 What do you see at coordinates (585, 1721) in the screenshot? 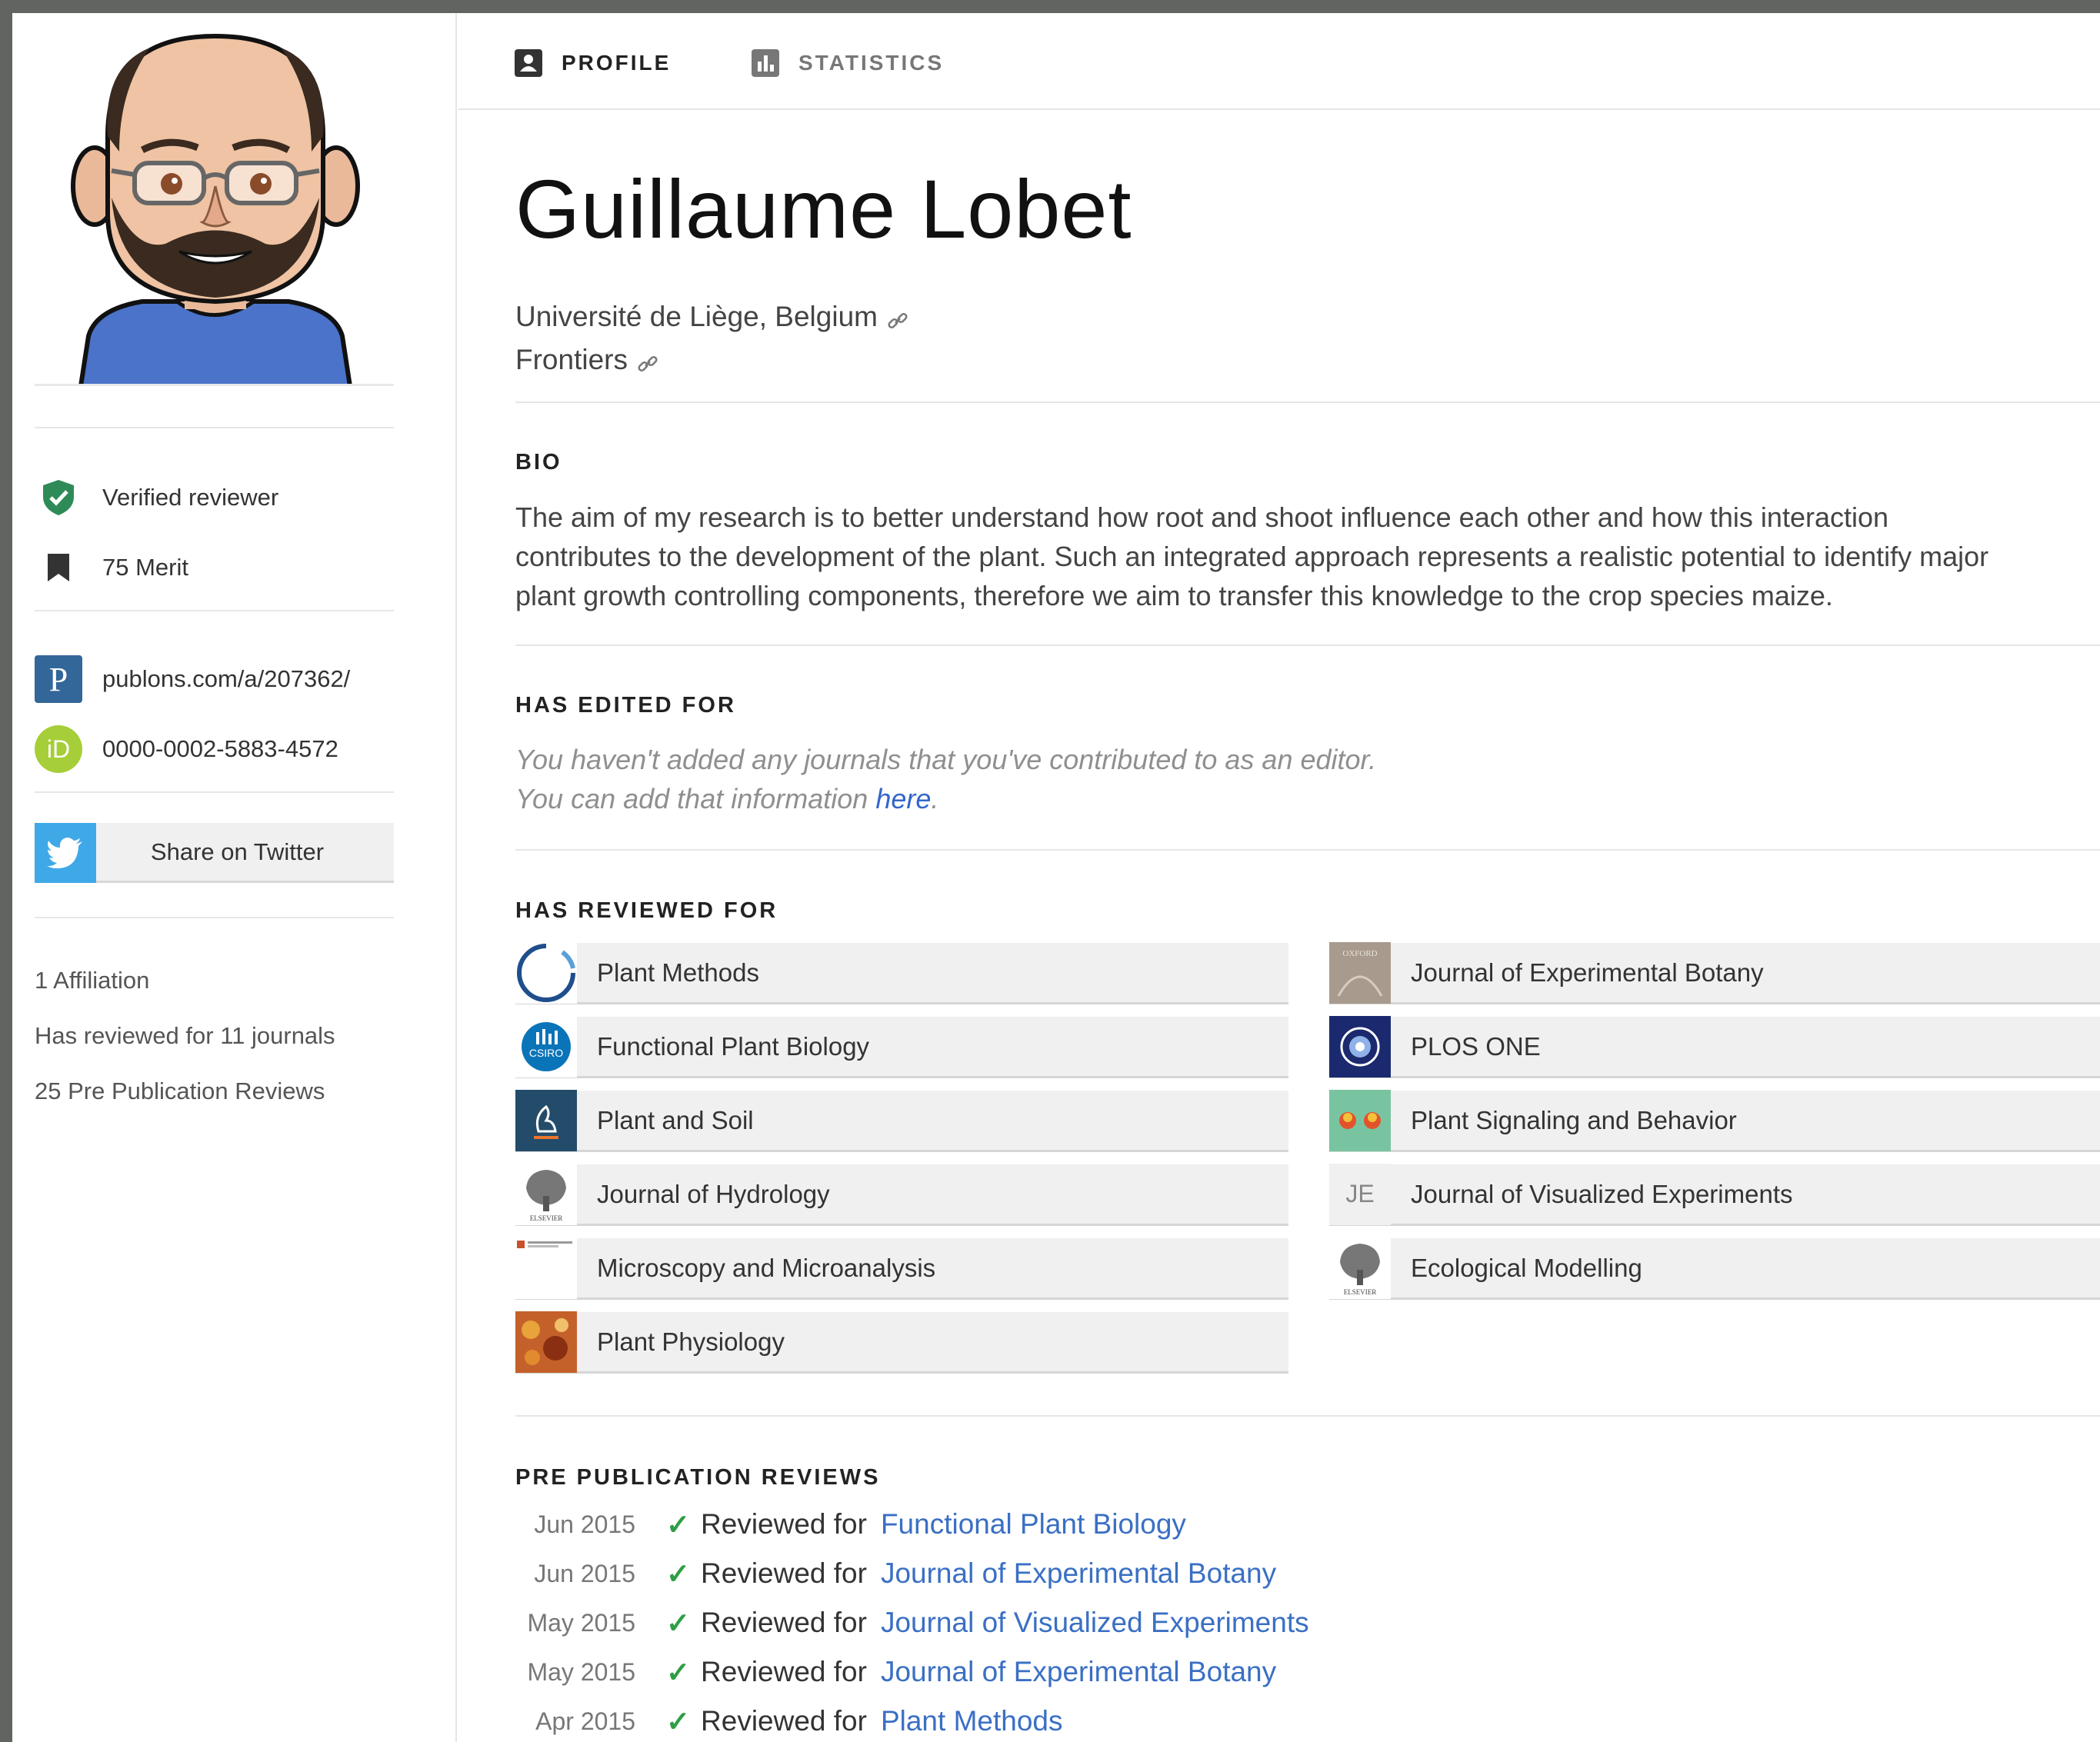
I see `review-date: Apr 2015` at bounding box center [585, 1721].